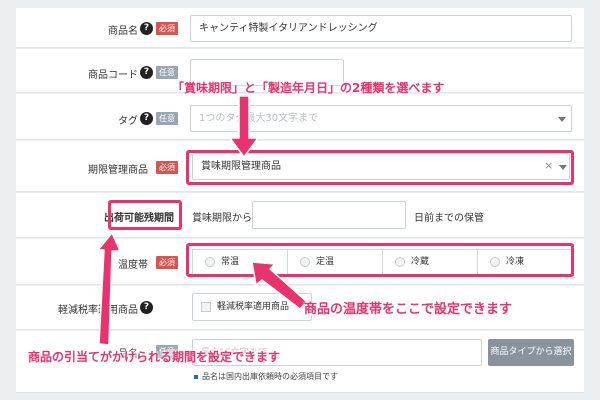 Image resolution: width=600 pixels, height=400 pixels. I want to click on reduced-tax-checkbox: 軽減税率適用商品, so click(252, 307).